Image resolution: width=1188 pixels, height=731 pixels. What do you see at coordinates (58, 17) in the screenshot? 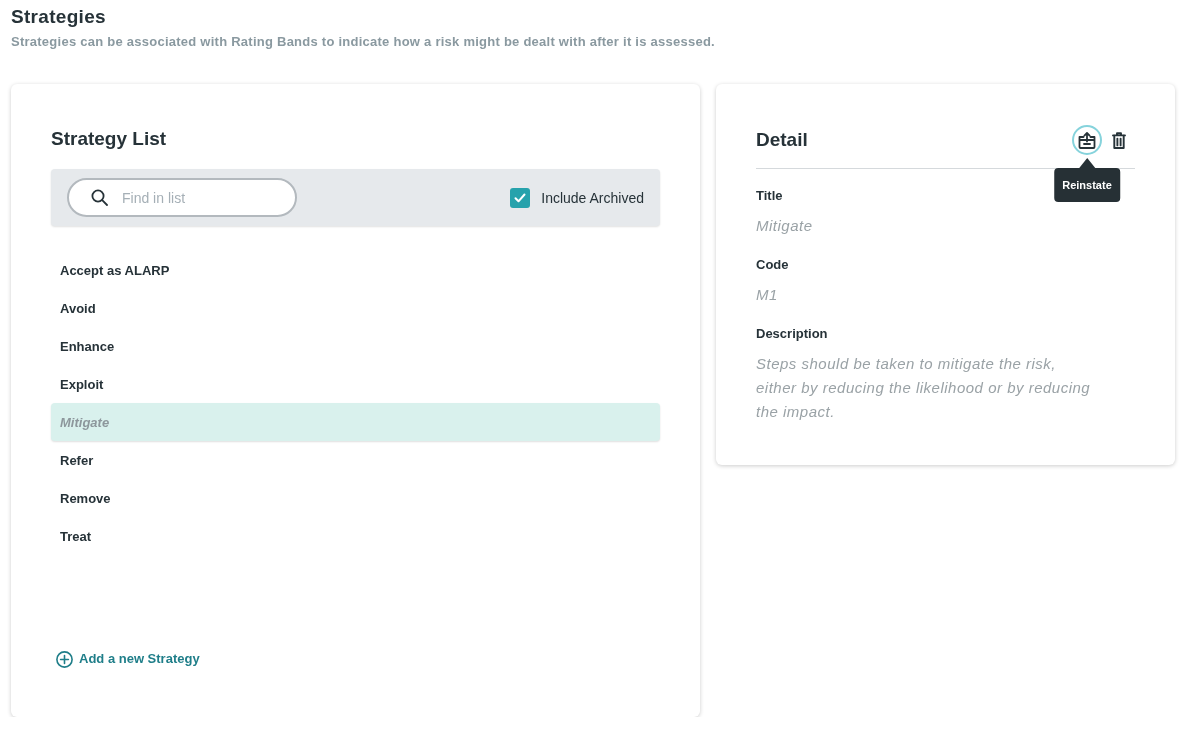
I see `page-title: Strategies` at bounding box center [58, 17].